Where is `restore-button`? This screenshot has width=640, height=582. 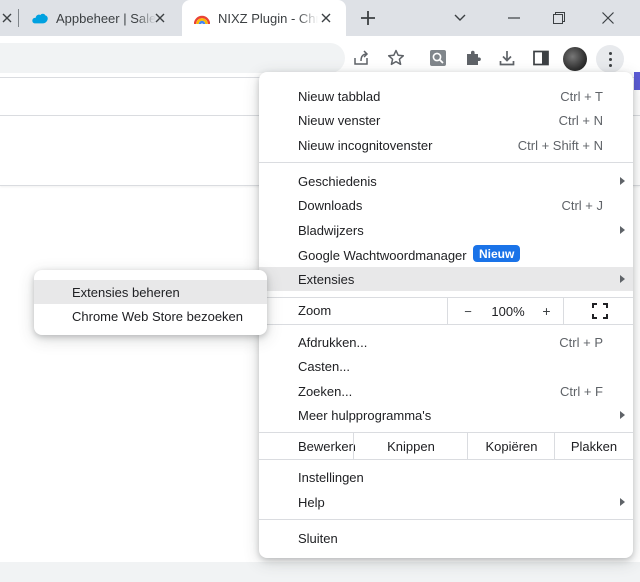 restore-button is located at coordinates (559, 18).